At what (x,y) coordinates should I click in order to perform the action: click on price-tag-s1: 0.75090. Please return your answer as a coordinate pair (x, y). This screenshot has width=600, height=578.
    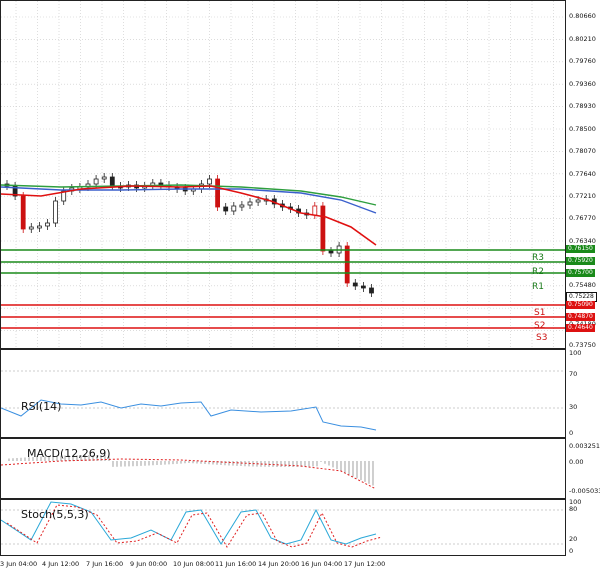
    Looking at the image, I should click on (580, 305).